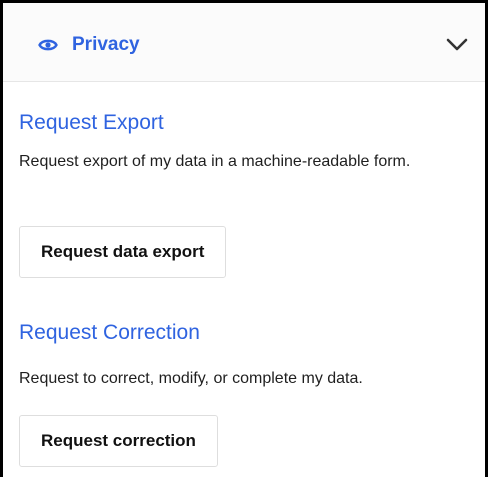 Image resolution: width=488 pixels, height=477 pixels. Describe the element at coordinates (123, 252) in the screenshot. I see `request-data-export-button: Request data export` at that location.